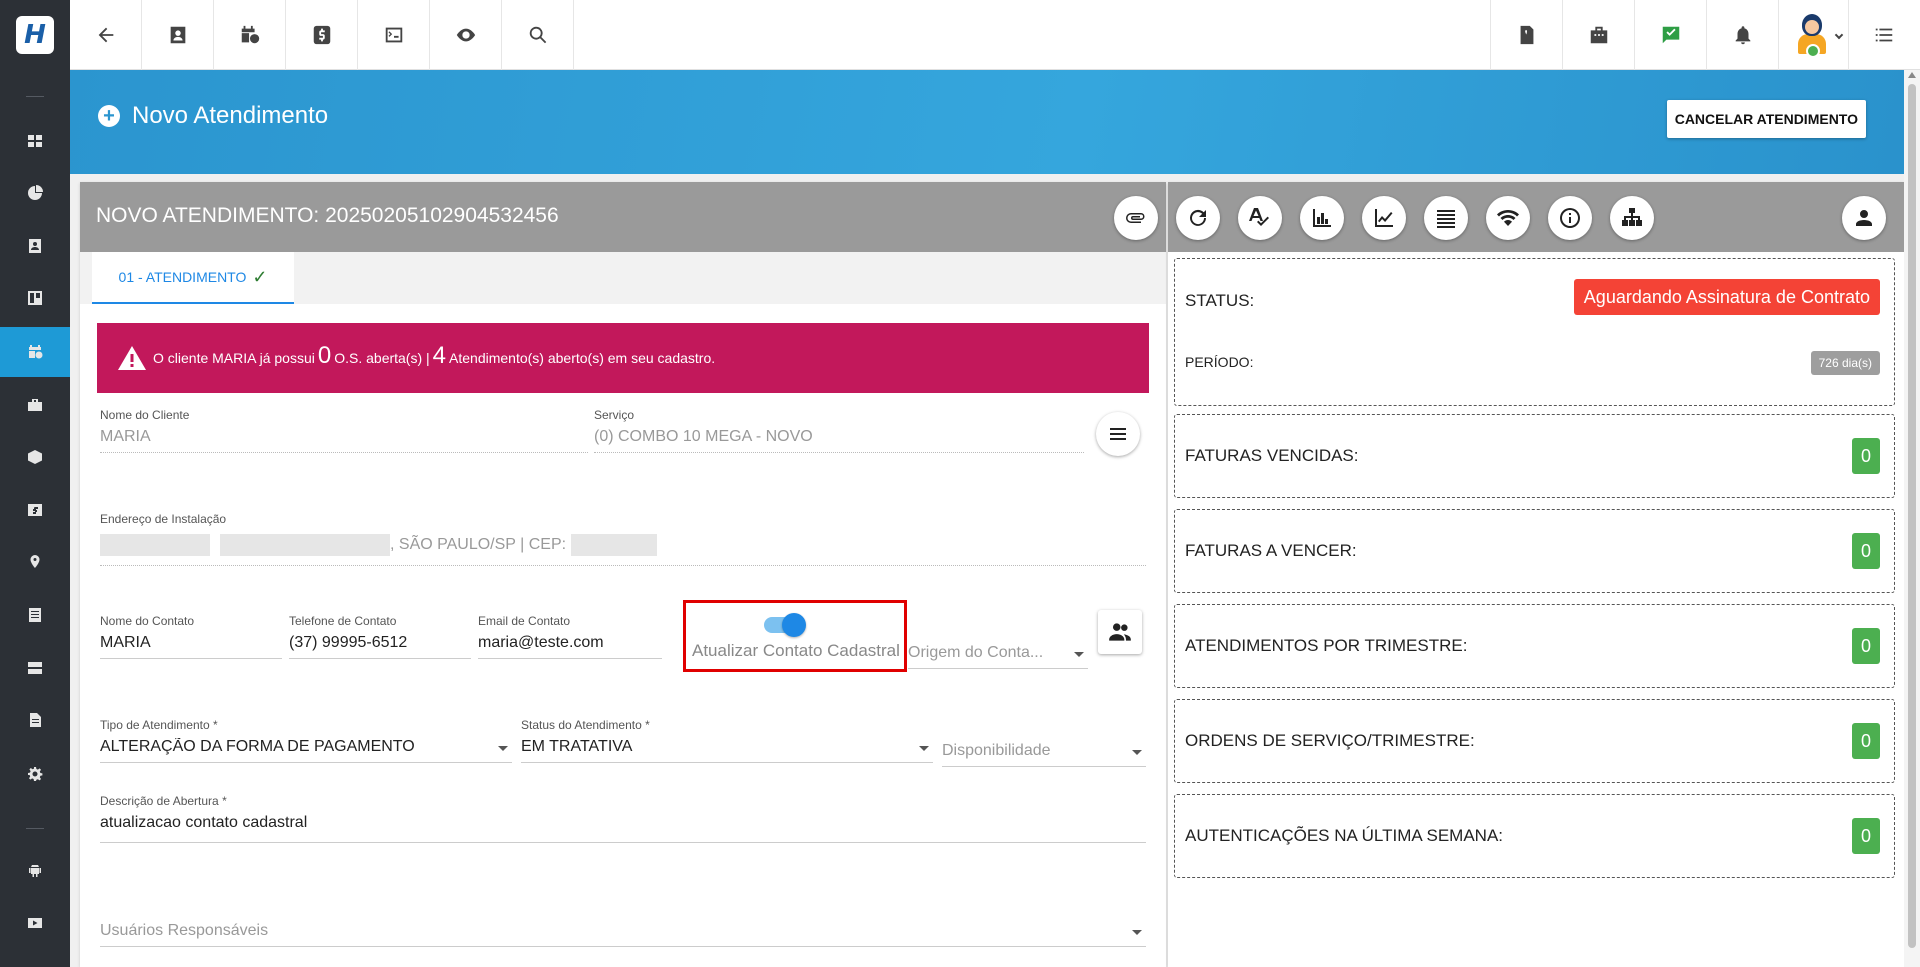 The height and width of the screenshot is (967, 1920). I want to click on service-menu-button, so click(1118, 434).